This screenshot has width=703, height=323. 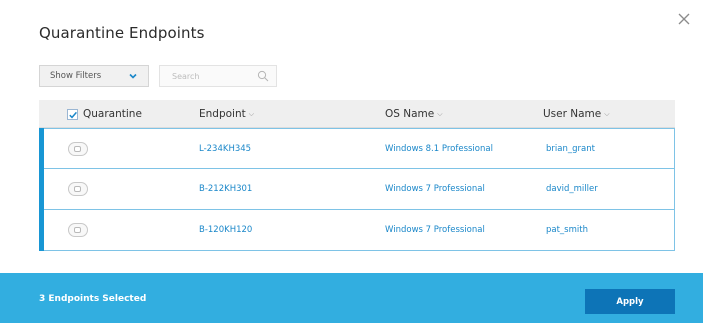 I want to click on show-filters-dropdown: Show Filters, so click(x=94, y=76).